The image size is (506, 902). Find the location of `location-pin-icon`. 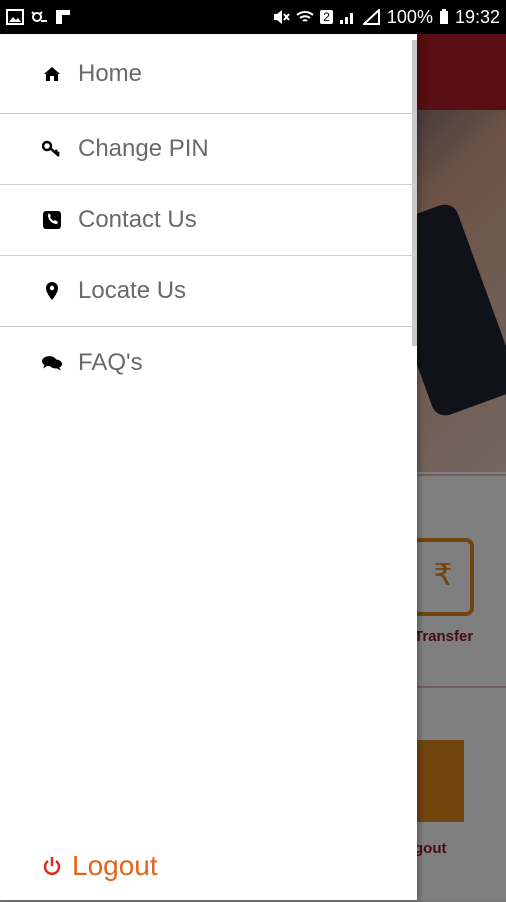

location-pin-icon is located at coordinates (52, 291).